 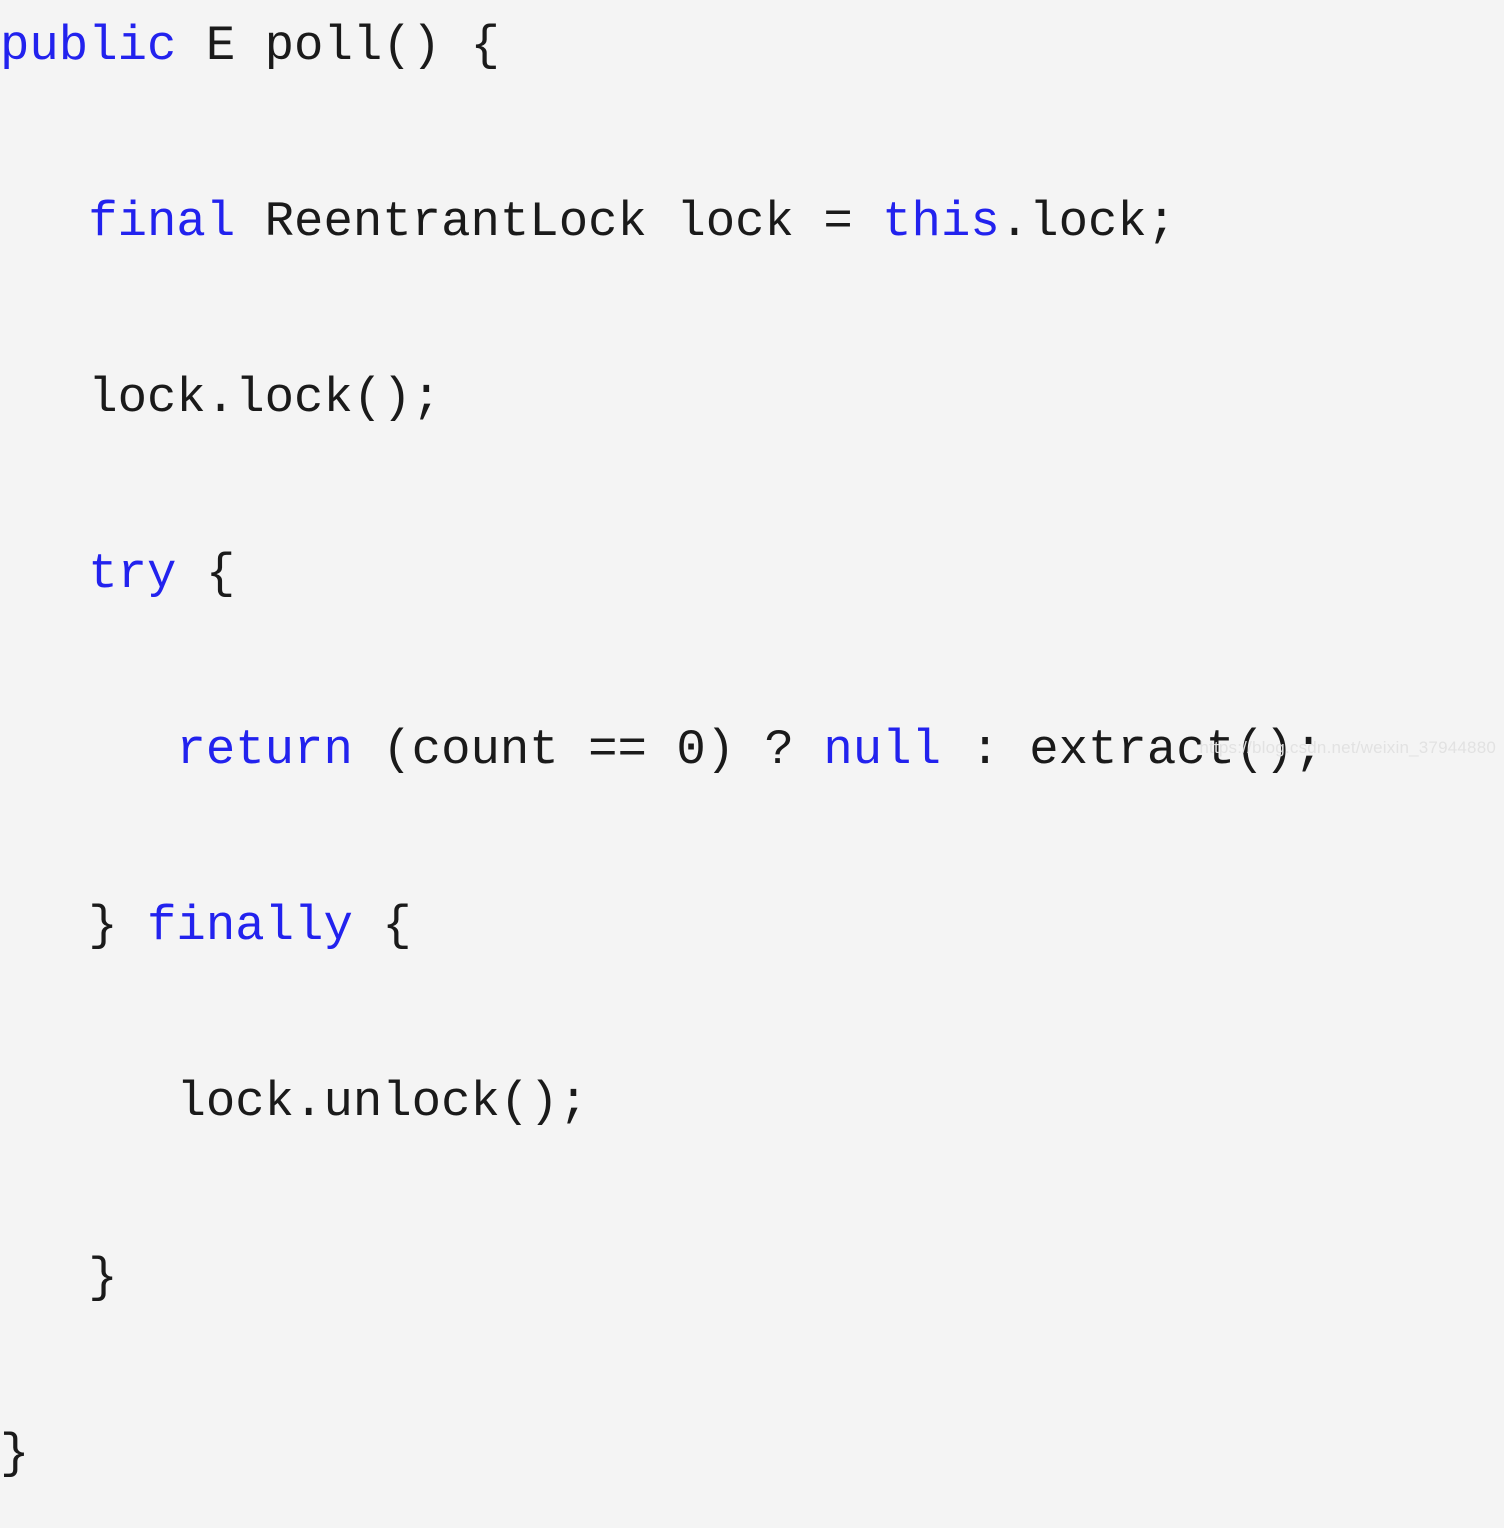 What do you see at coordinates (132, 574) in the screenshot?
I see `code-keyword-token: try` at bounding box center [132, 574].